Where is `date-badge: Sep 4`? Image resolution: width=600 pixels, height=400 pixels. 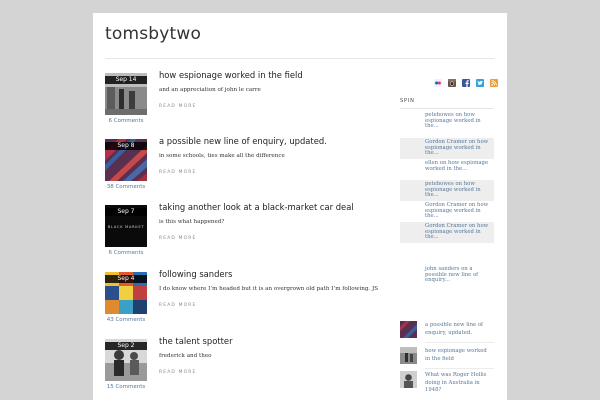
date-badge: Sep 4 is located at coordinates (126, 279).